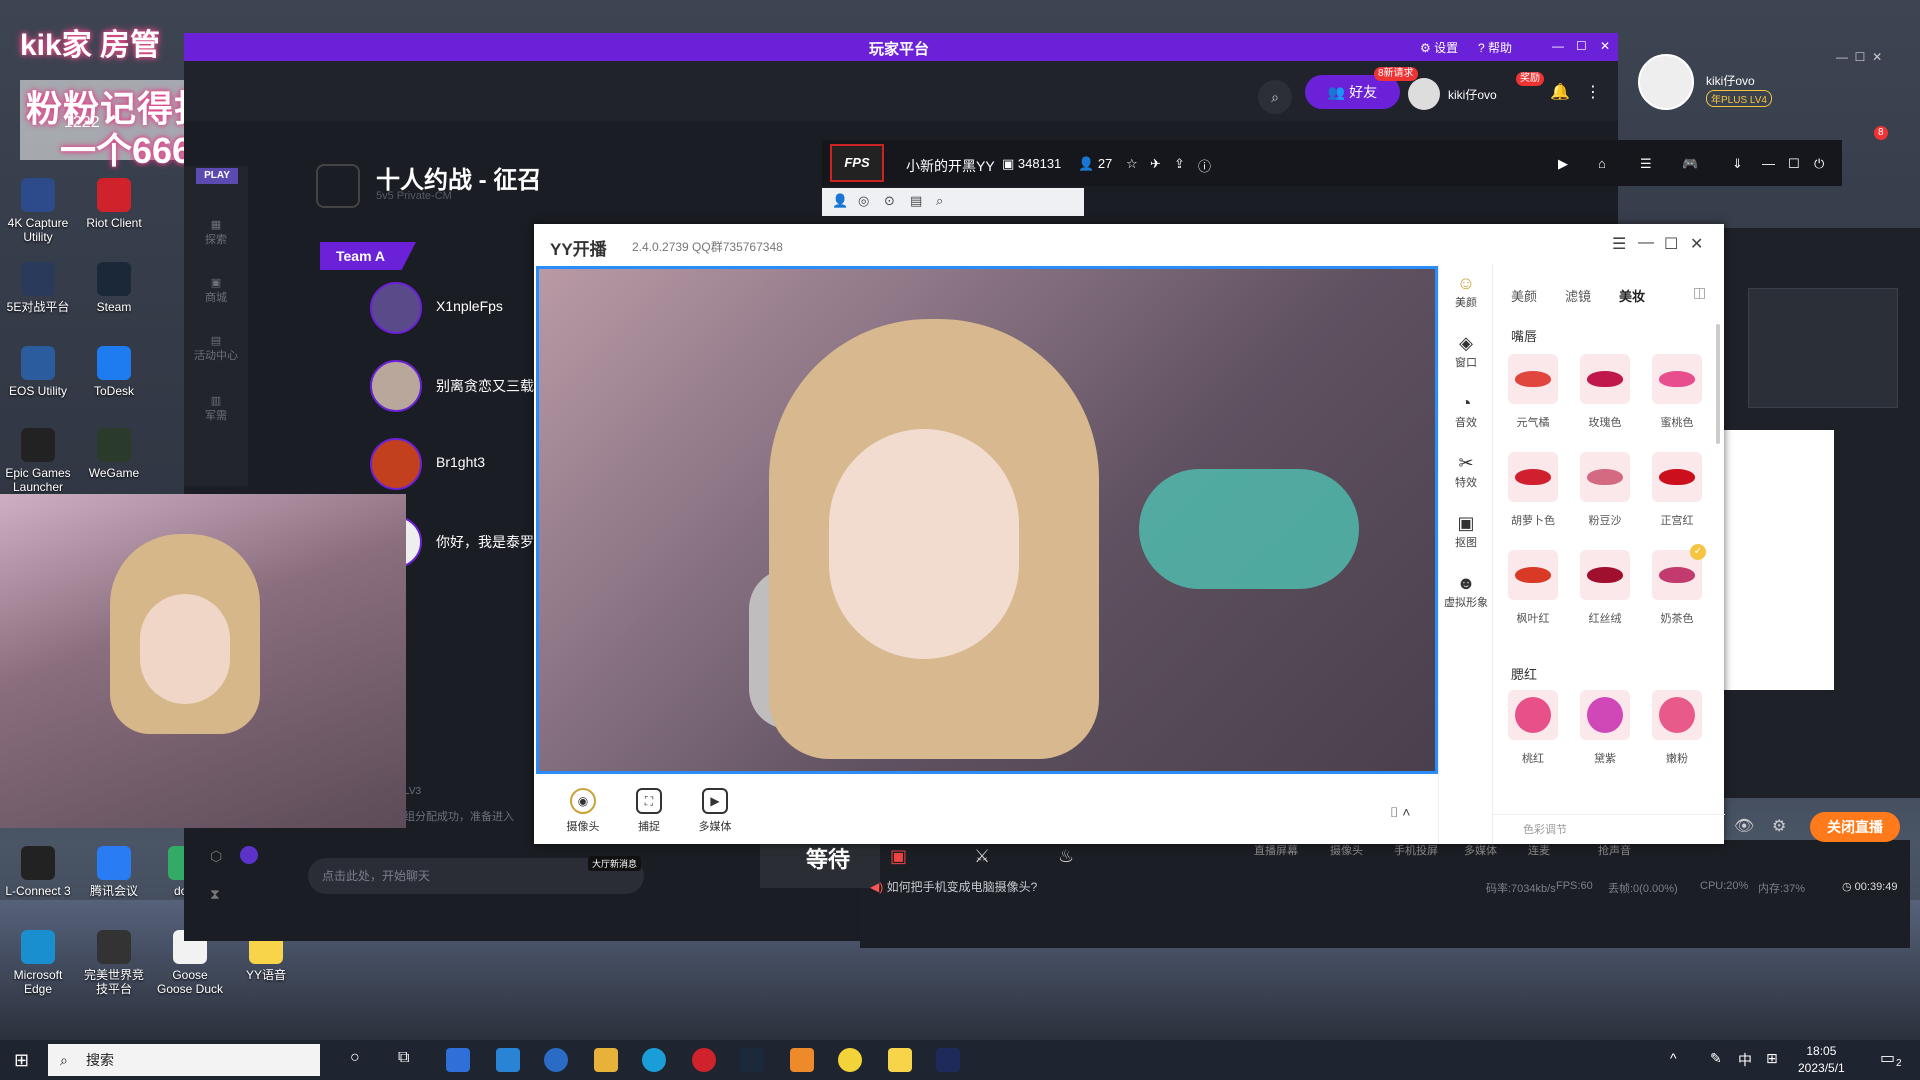  What do you see at coordinates (38, 288) in the screenshot?
I see `desktop-icon: 5E对战平台` at bounding box center [38, 288].